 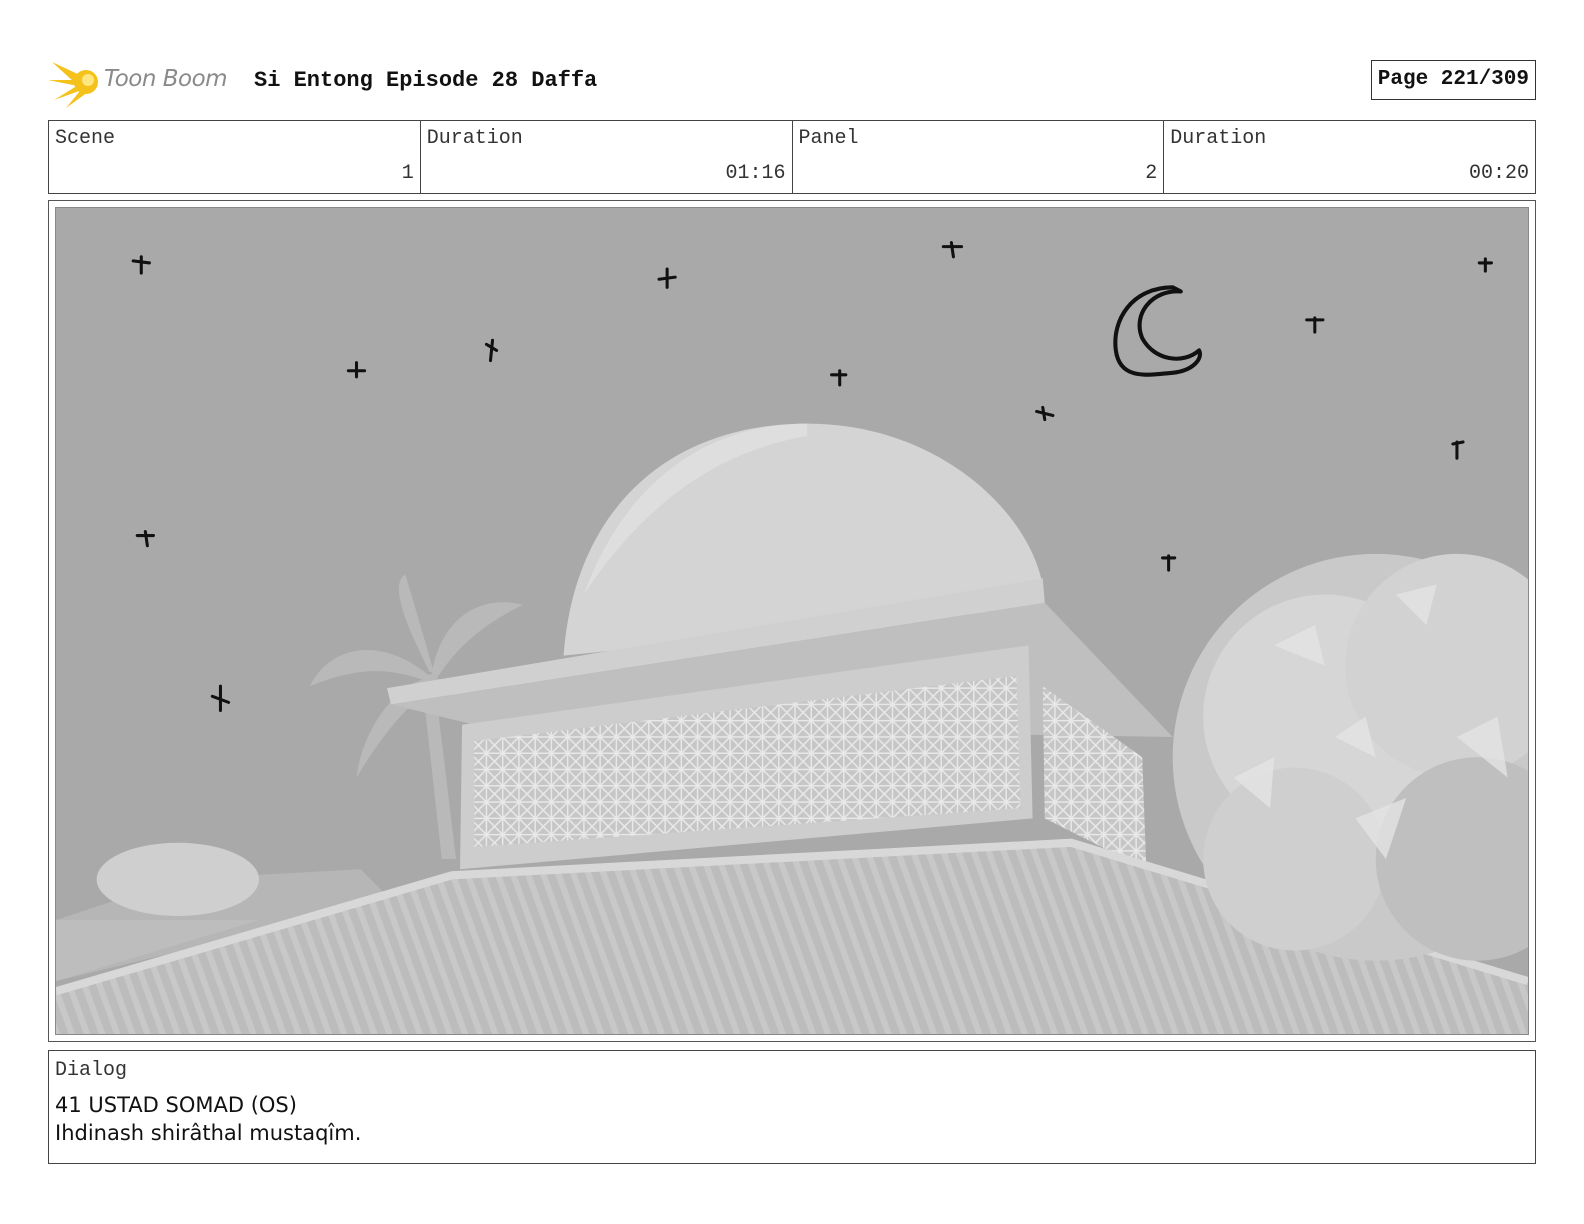 What do you see at coordinates (1218, 138) in the screenshot?
I see `panel-duration-label: Duration` at bounding box center [1218, 138].